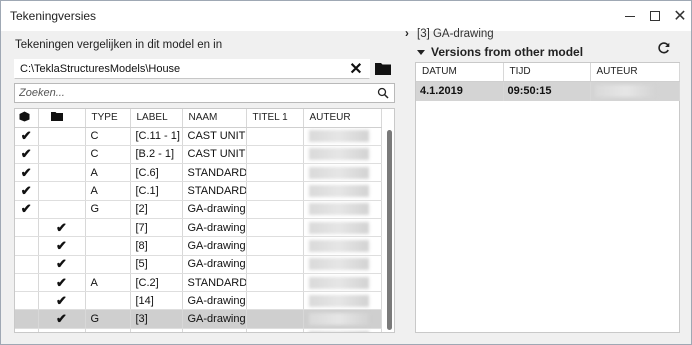 The width and height of the screenshot is (692, 345). Describe the element at coordinates (156, 246) in the screenshot. I see `cell-label: [8]` at that location.